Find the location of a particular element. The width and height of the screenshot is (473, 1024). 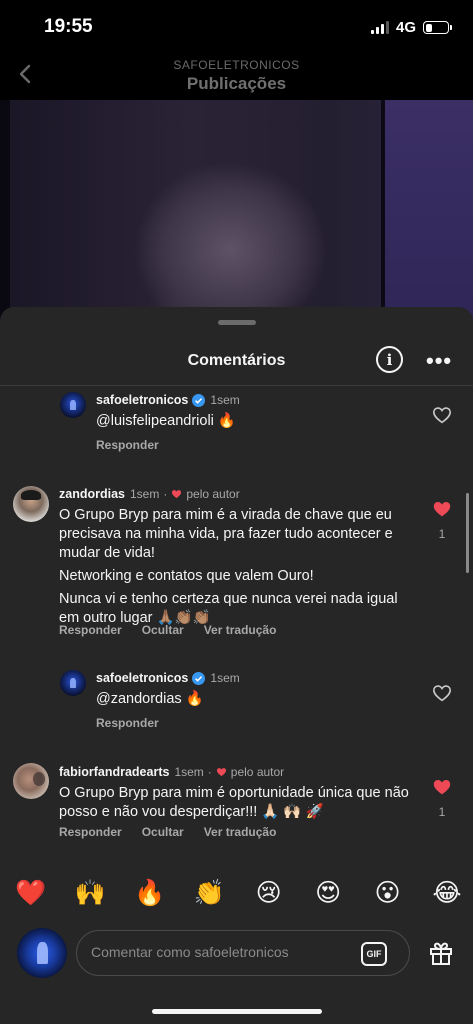

comment-paragraph: @luisfelipeandrioli 🔥 is located at coordinates (166, 421).